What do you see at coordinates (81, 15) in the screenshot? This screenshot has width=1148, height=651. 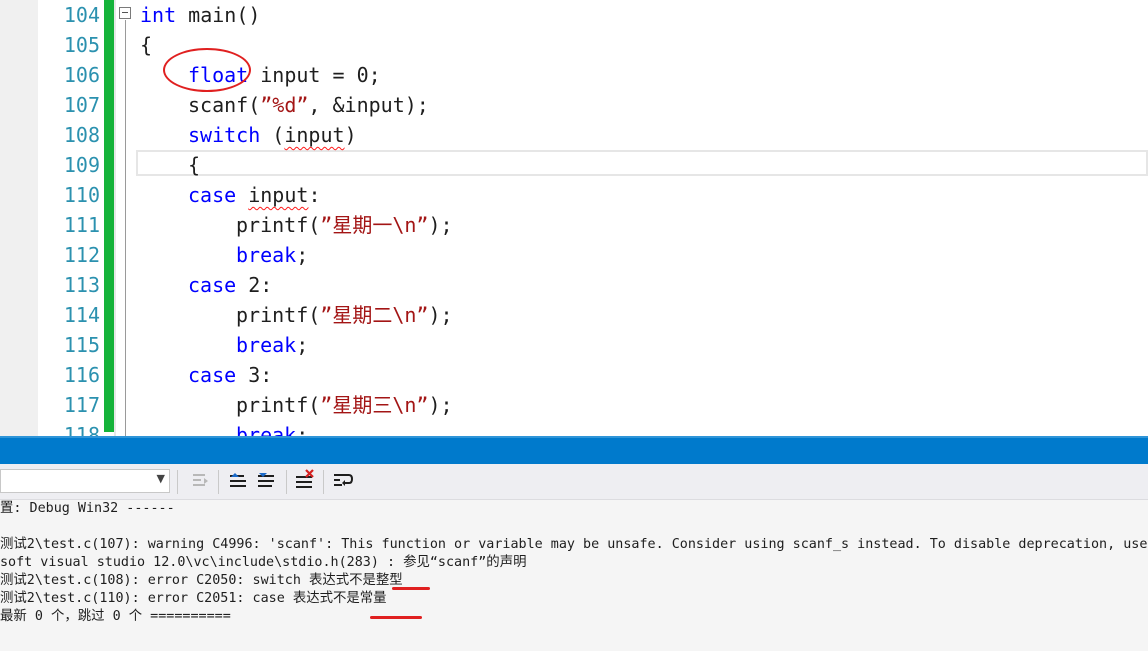 I see `line-number: 104` at bounding box center [81, 15].